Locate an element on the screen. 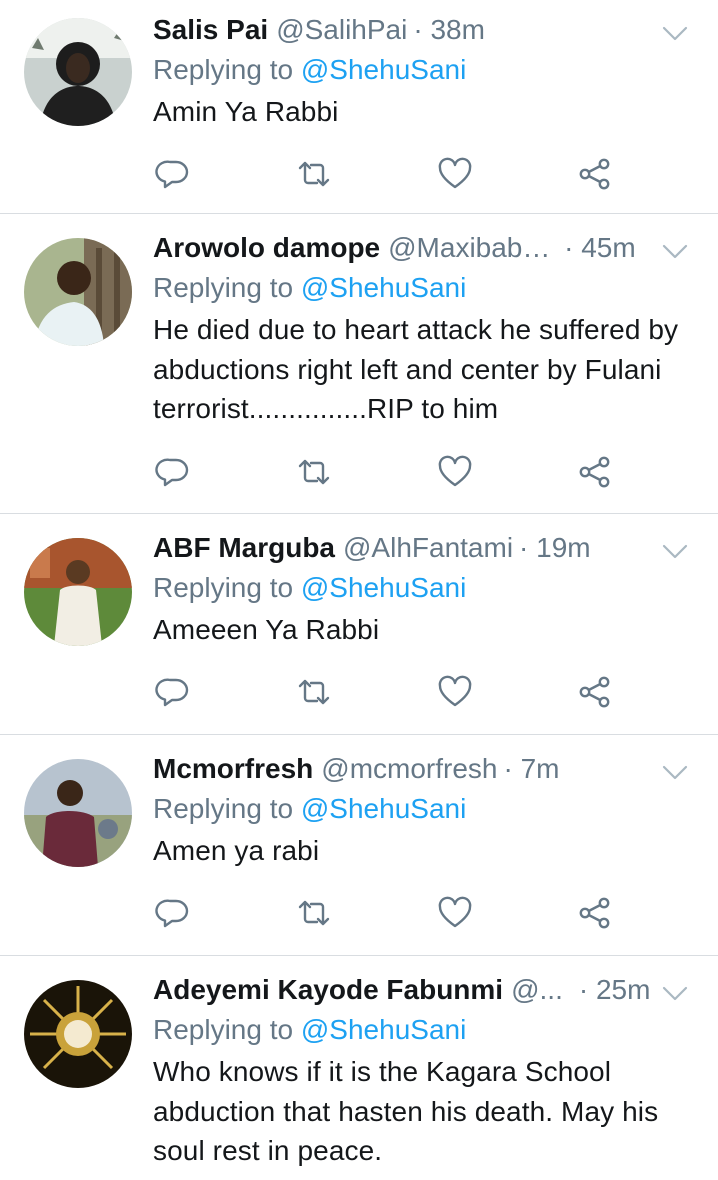 The width and height of the screenshot is (718, 1180). author-name: Mcmorfresh is located at coordinates (233, 769).